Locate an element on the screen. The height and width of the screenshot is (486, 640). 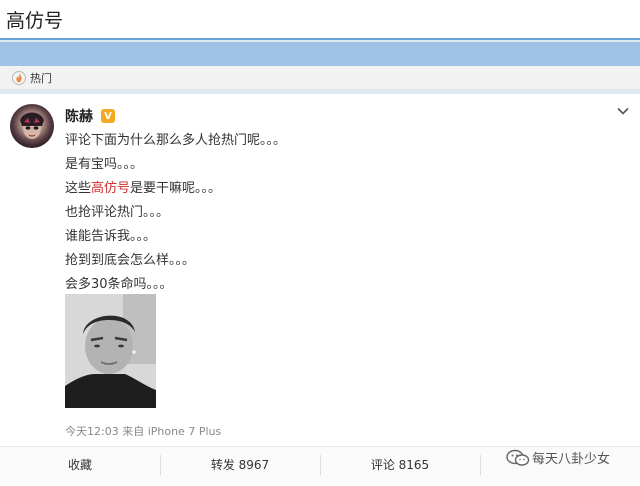
repost-button: 转发 8967 is located at coordinates (240, 464).